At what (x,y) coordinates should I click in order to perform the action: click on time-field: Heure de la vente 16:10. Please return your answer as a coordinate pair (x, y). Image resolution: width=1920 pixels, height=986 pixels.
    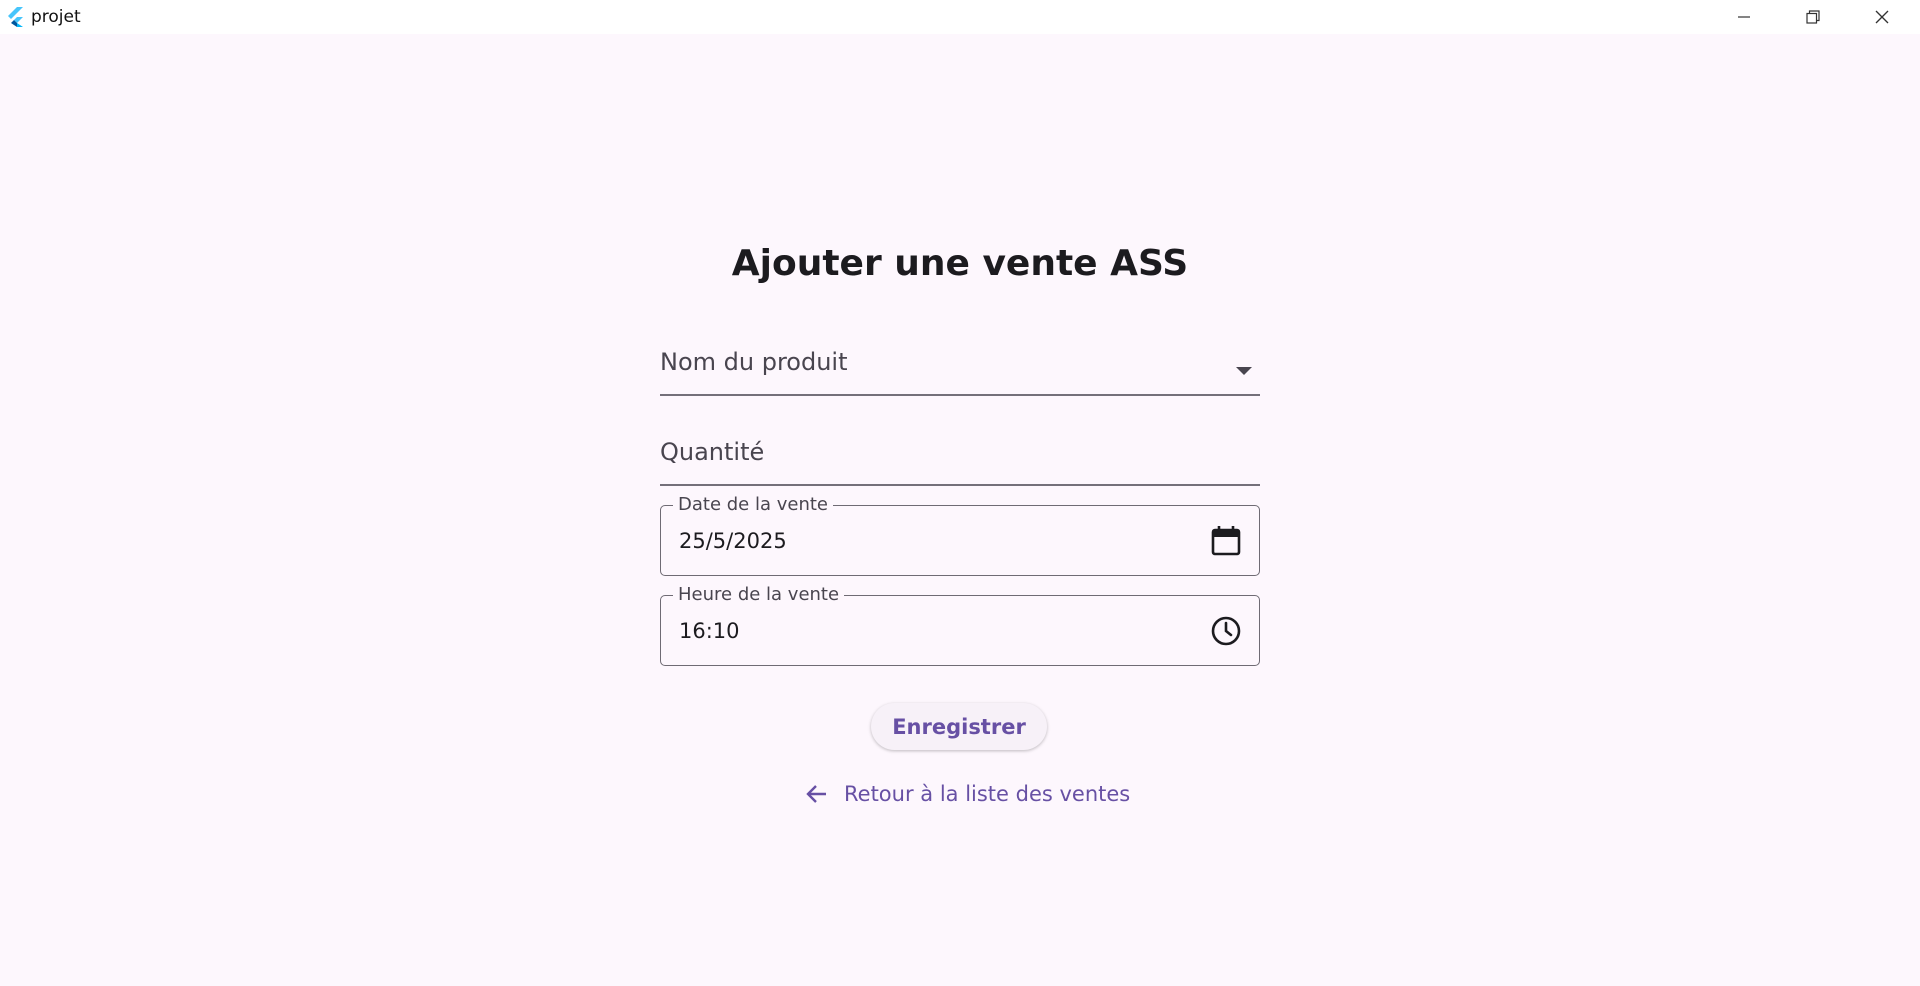
    Looking at the image, I should click on (960, 625).